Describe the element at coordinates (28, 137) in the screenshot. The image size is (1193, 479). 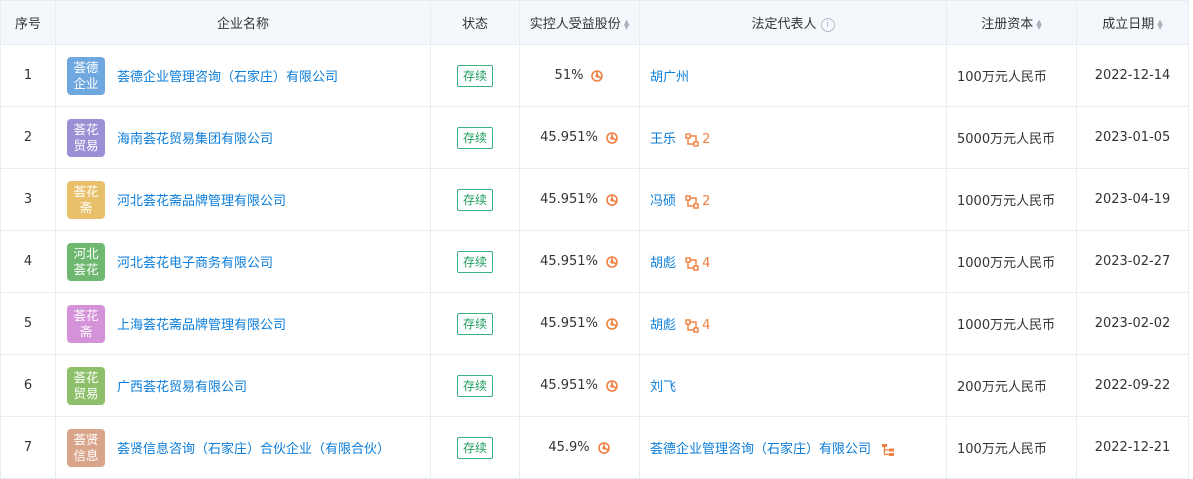
I see `row-index: 2` at that location.